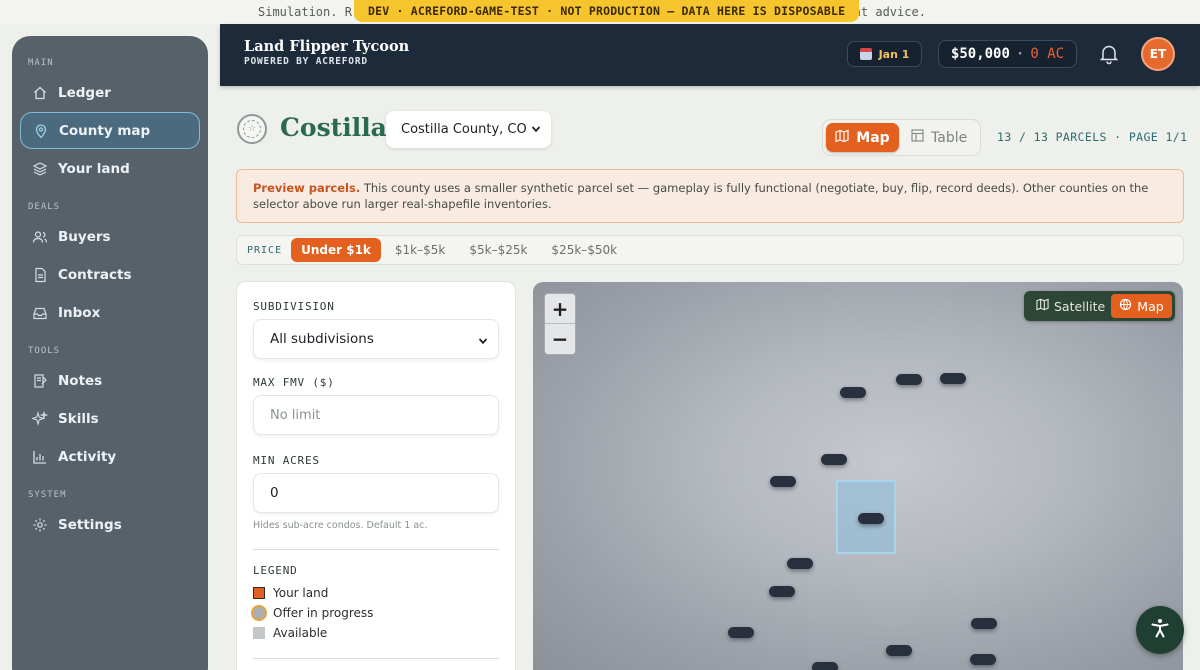 The image size is (1200, 670). Describe the element at coordinates (498, 250) in the screenshot. I see `price-option-5k-25k: $5k–$25k` at that location.